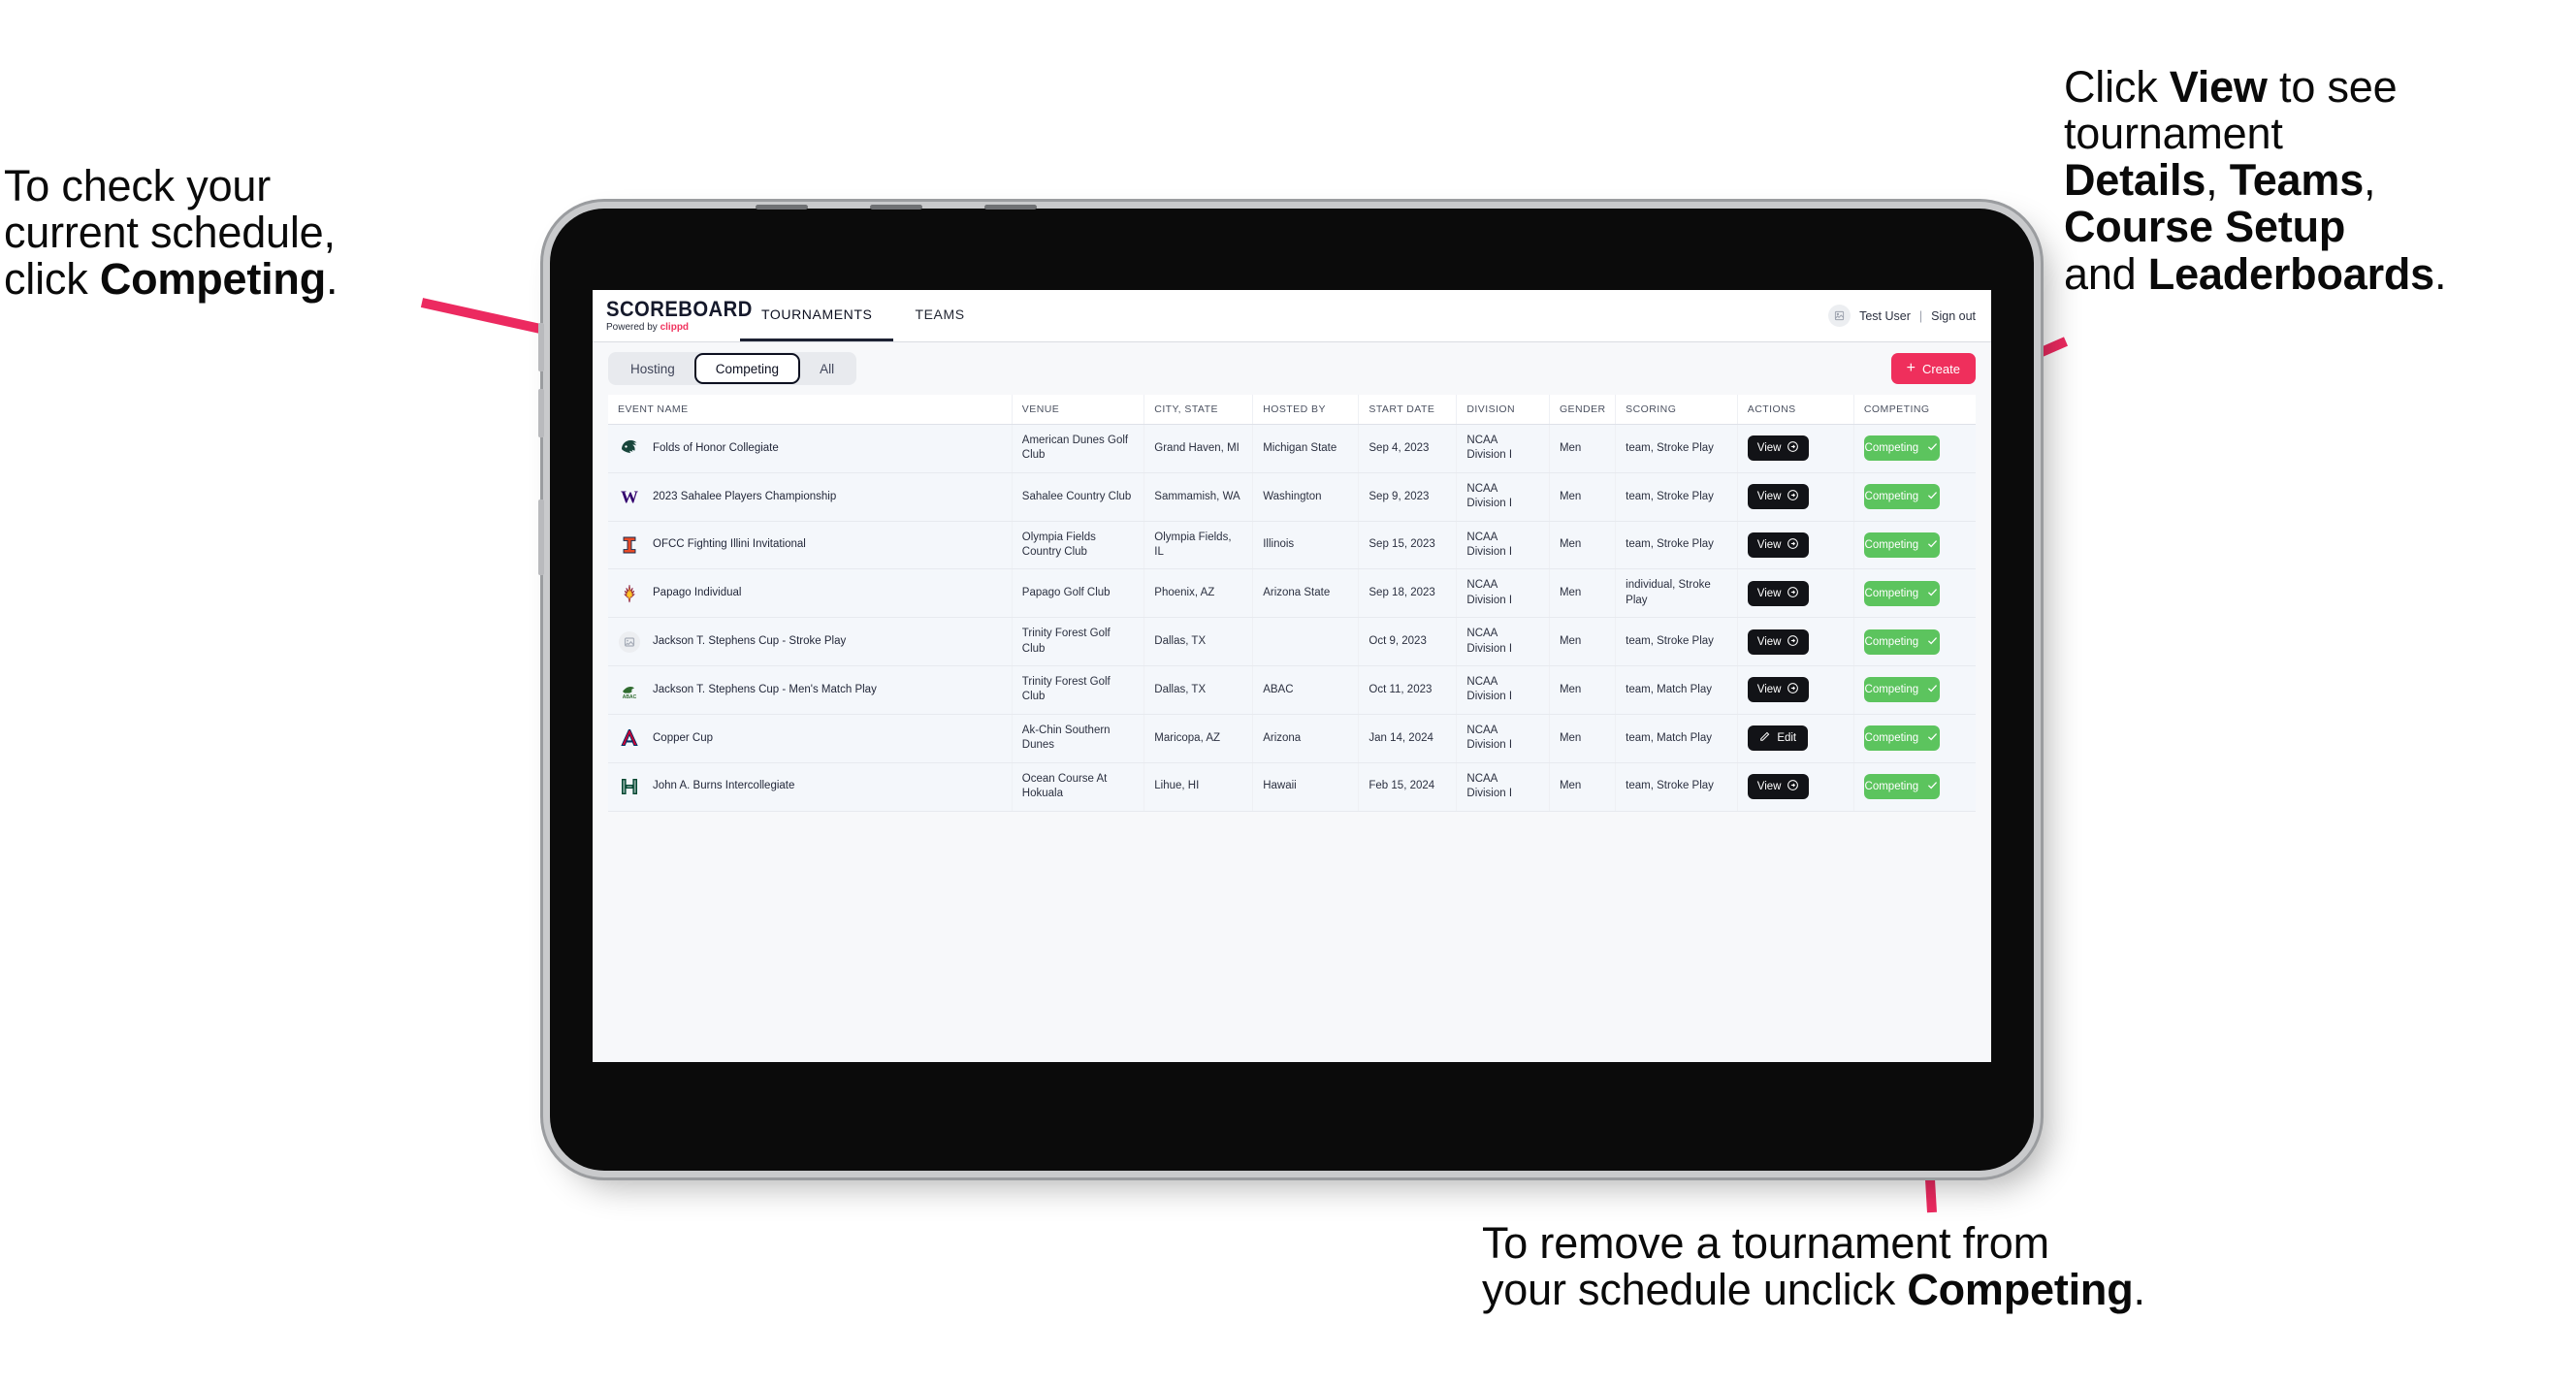 The image size is (2576, 1386). Describe the element at coordinates (817, 315) in the screenshot. I see `tab-tournaments: TOURNAMENTS` at that location.